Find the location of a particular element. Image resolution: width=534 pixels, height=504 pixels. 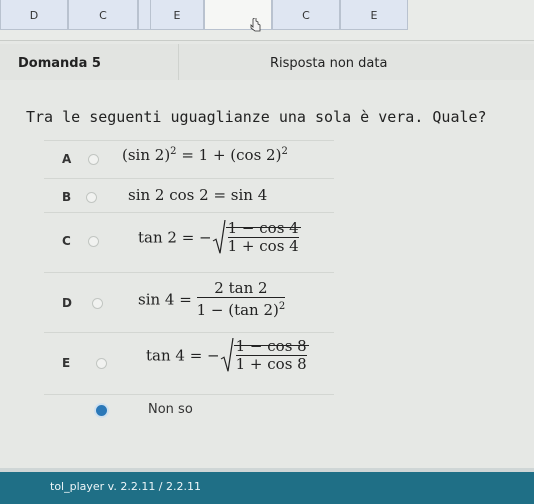

answer-cell-2: C is located at coordinates (103, 15).